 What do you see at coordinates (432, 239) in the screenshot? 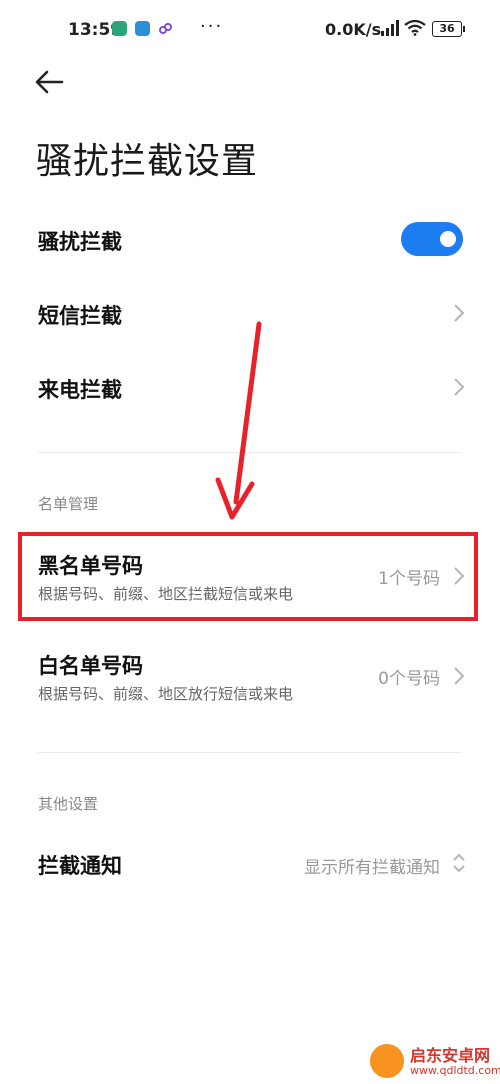
I see `harassment-block-toggle` at bounding box center [432, 239].